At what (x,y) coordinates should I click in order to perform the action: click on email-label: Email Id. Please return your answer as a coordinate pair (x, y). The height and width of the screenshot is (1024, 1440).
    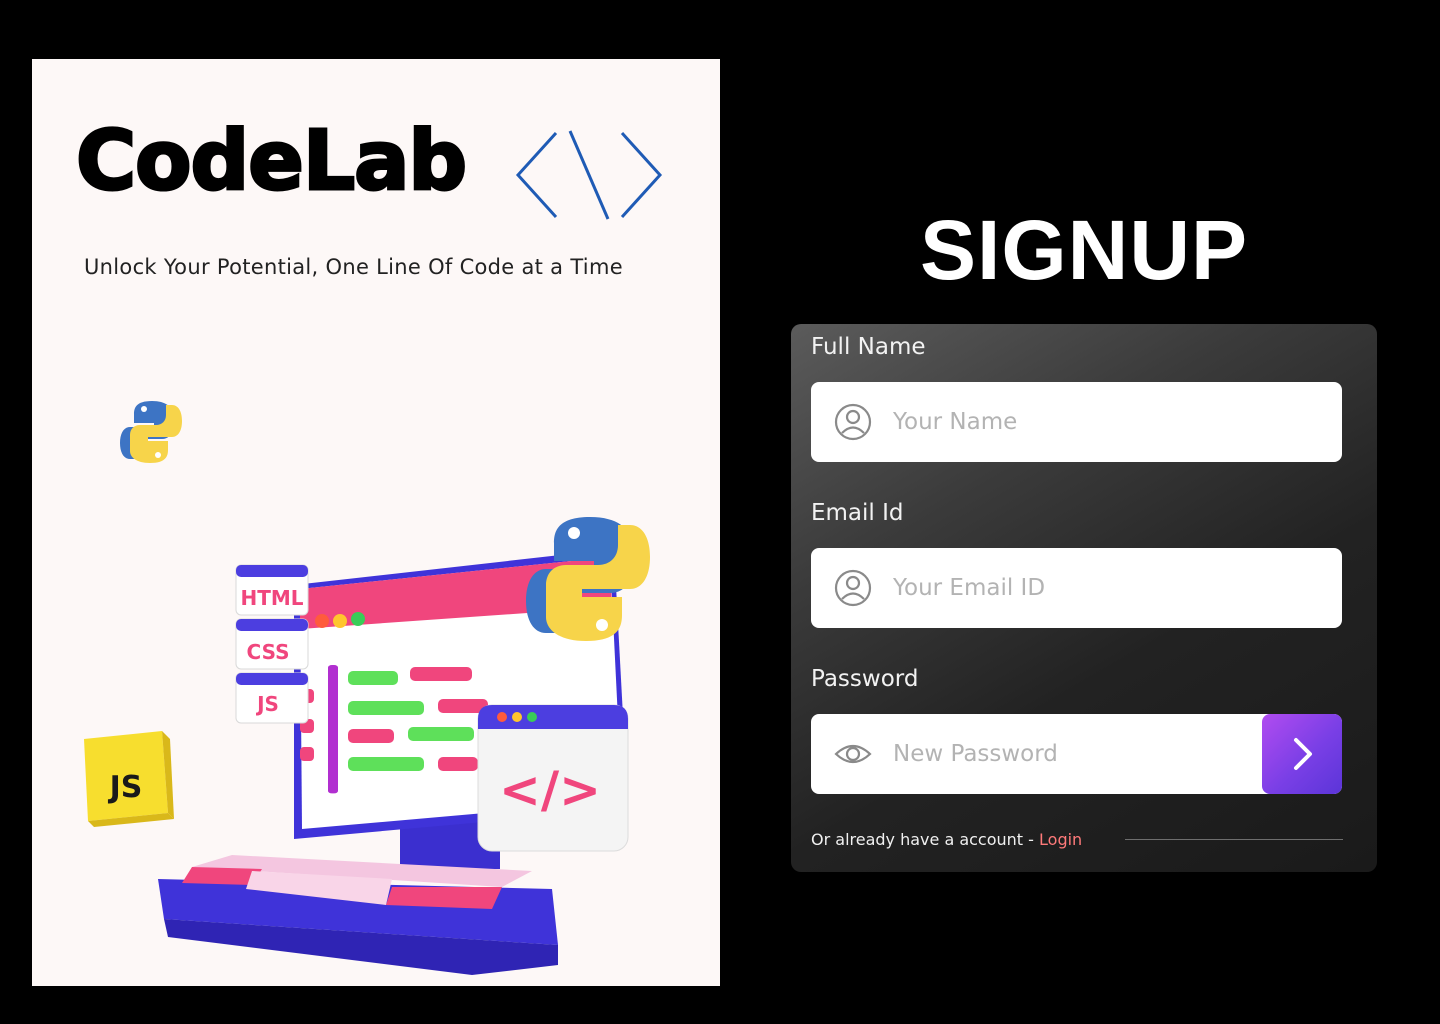
    Looking at the image, I should click on (857, 513).